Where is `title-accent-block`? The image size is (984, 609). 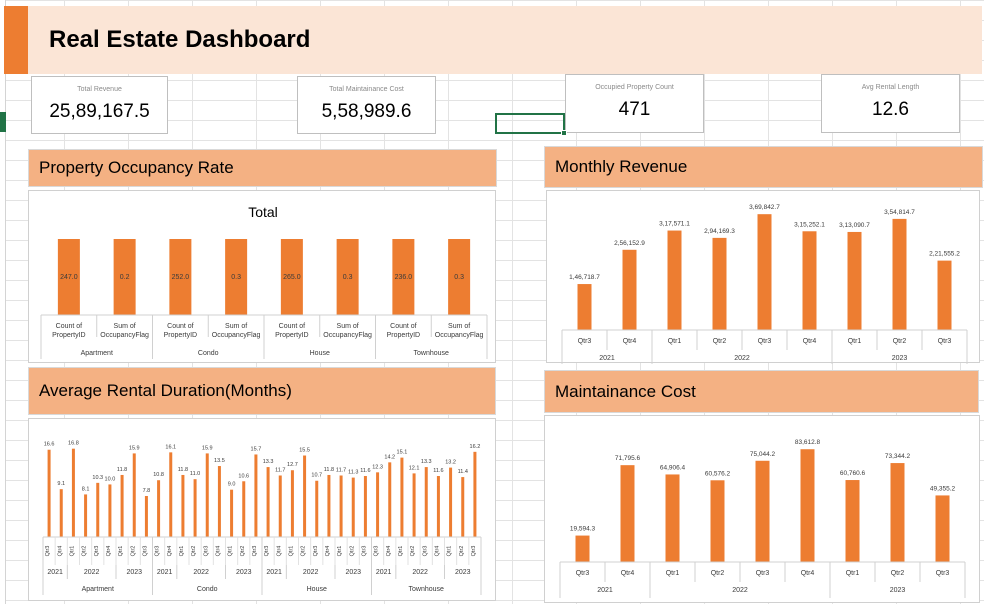
title-accent-block is located at coordinates (16, 40).